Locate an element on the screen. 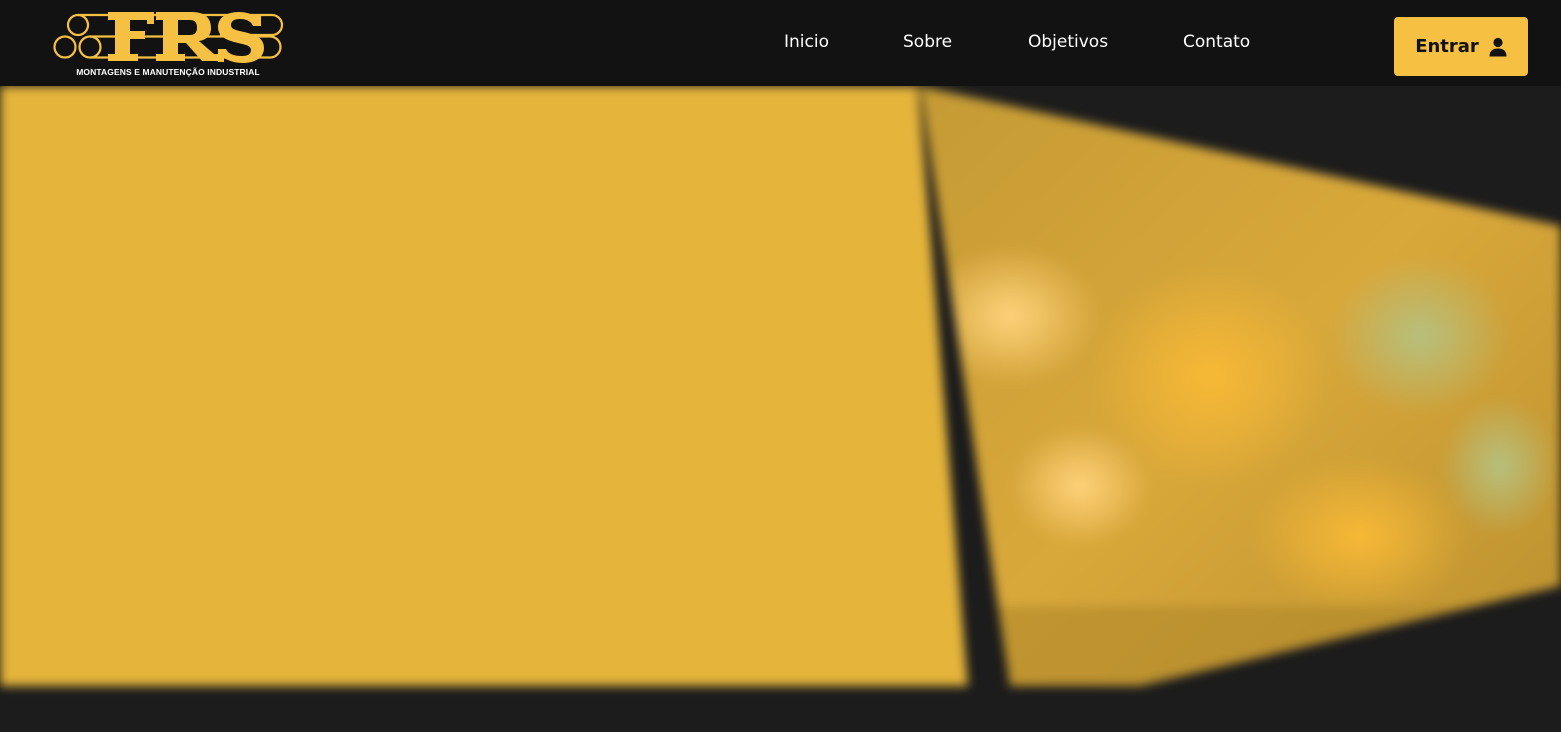 Image resolution: width=1561 pixels, height=732 pixels. main-nav: Inicio Sobre Objetivos Contato is located at coordinates (780, 44).